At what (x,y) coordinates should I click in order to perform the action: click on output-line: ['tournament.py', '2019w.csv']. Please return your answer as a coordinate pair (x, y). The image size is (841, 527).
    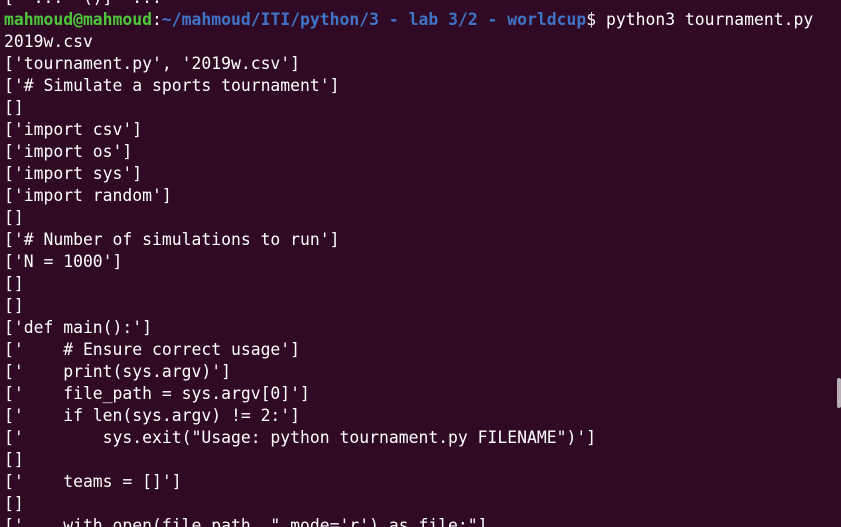
    Looking at the image, I should click on (152, 63).